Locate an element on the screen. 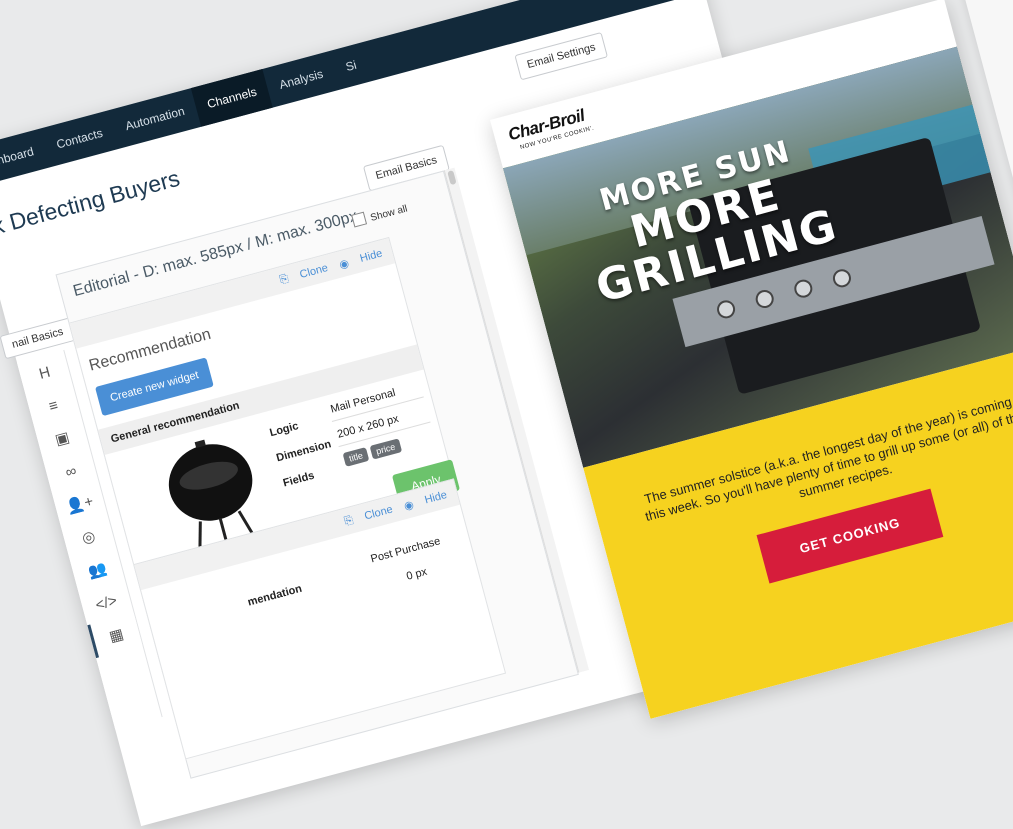 The width and height of the screenshot is (1013, 829). dimension-value-2: 0 px is located at coordinates (416, 574).